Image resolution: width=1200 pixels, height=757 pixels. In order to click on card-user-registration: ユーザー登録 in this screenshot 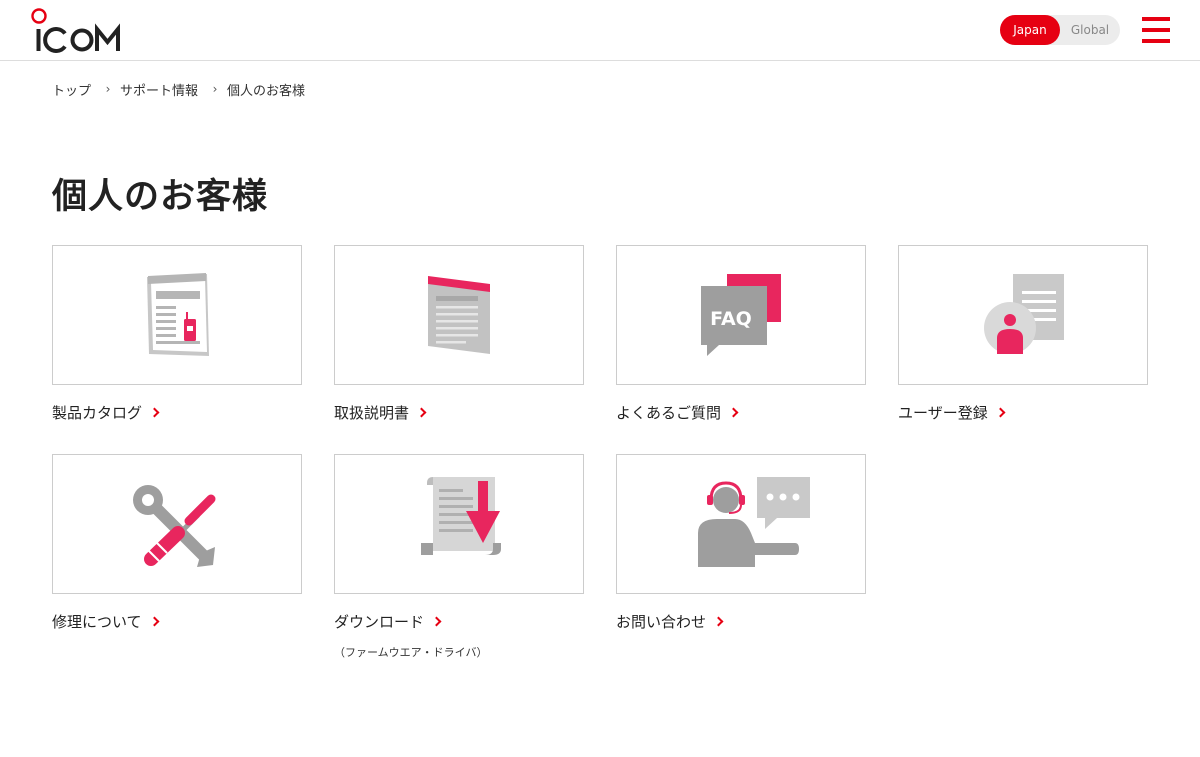, I will do `click(1023, 334)`.